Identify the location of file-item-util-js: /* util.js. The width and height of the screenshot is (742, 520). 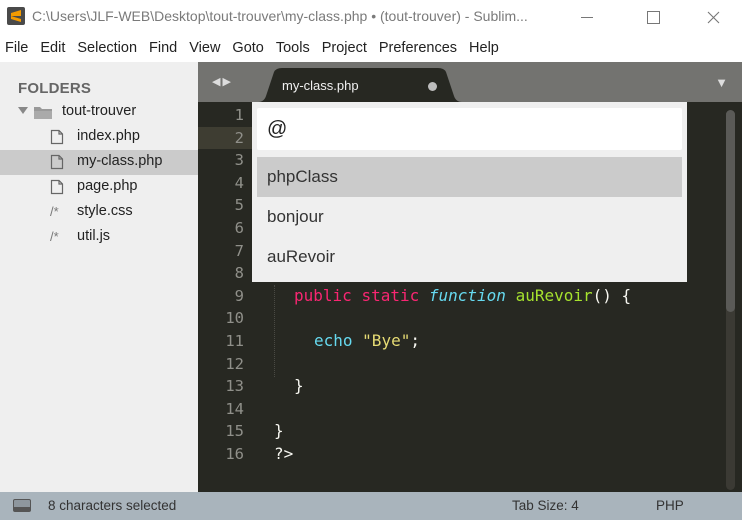
(99, 237).